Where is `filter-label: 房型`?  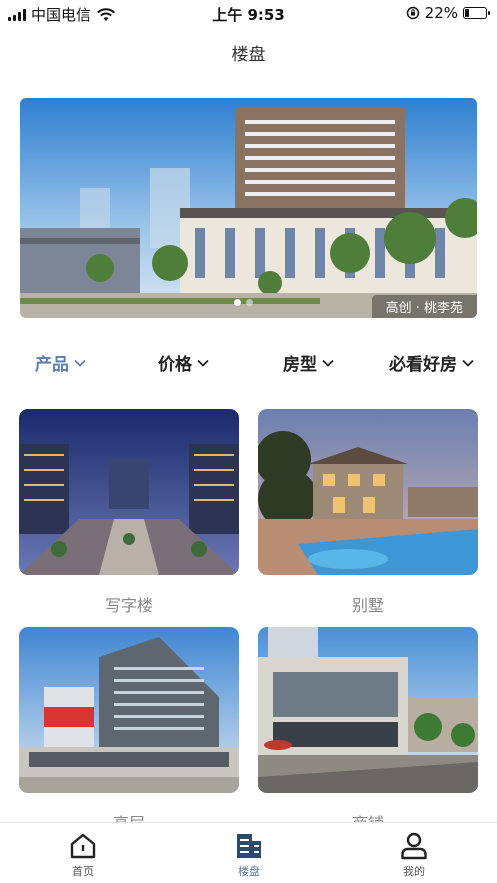
filter-label: 房型 is located at coordinates (300, 365).